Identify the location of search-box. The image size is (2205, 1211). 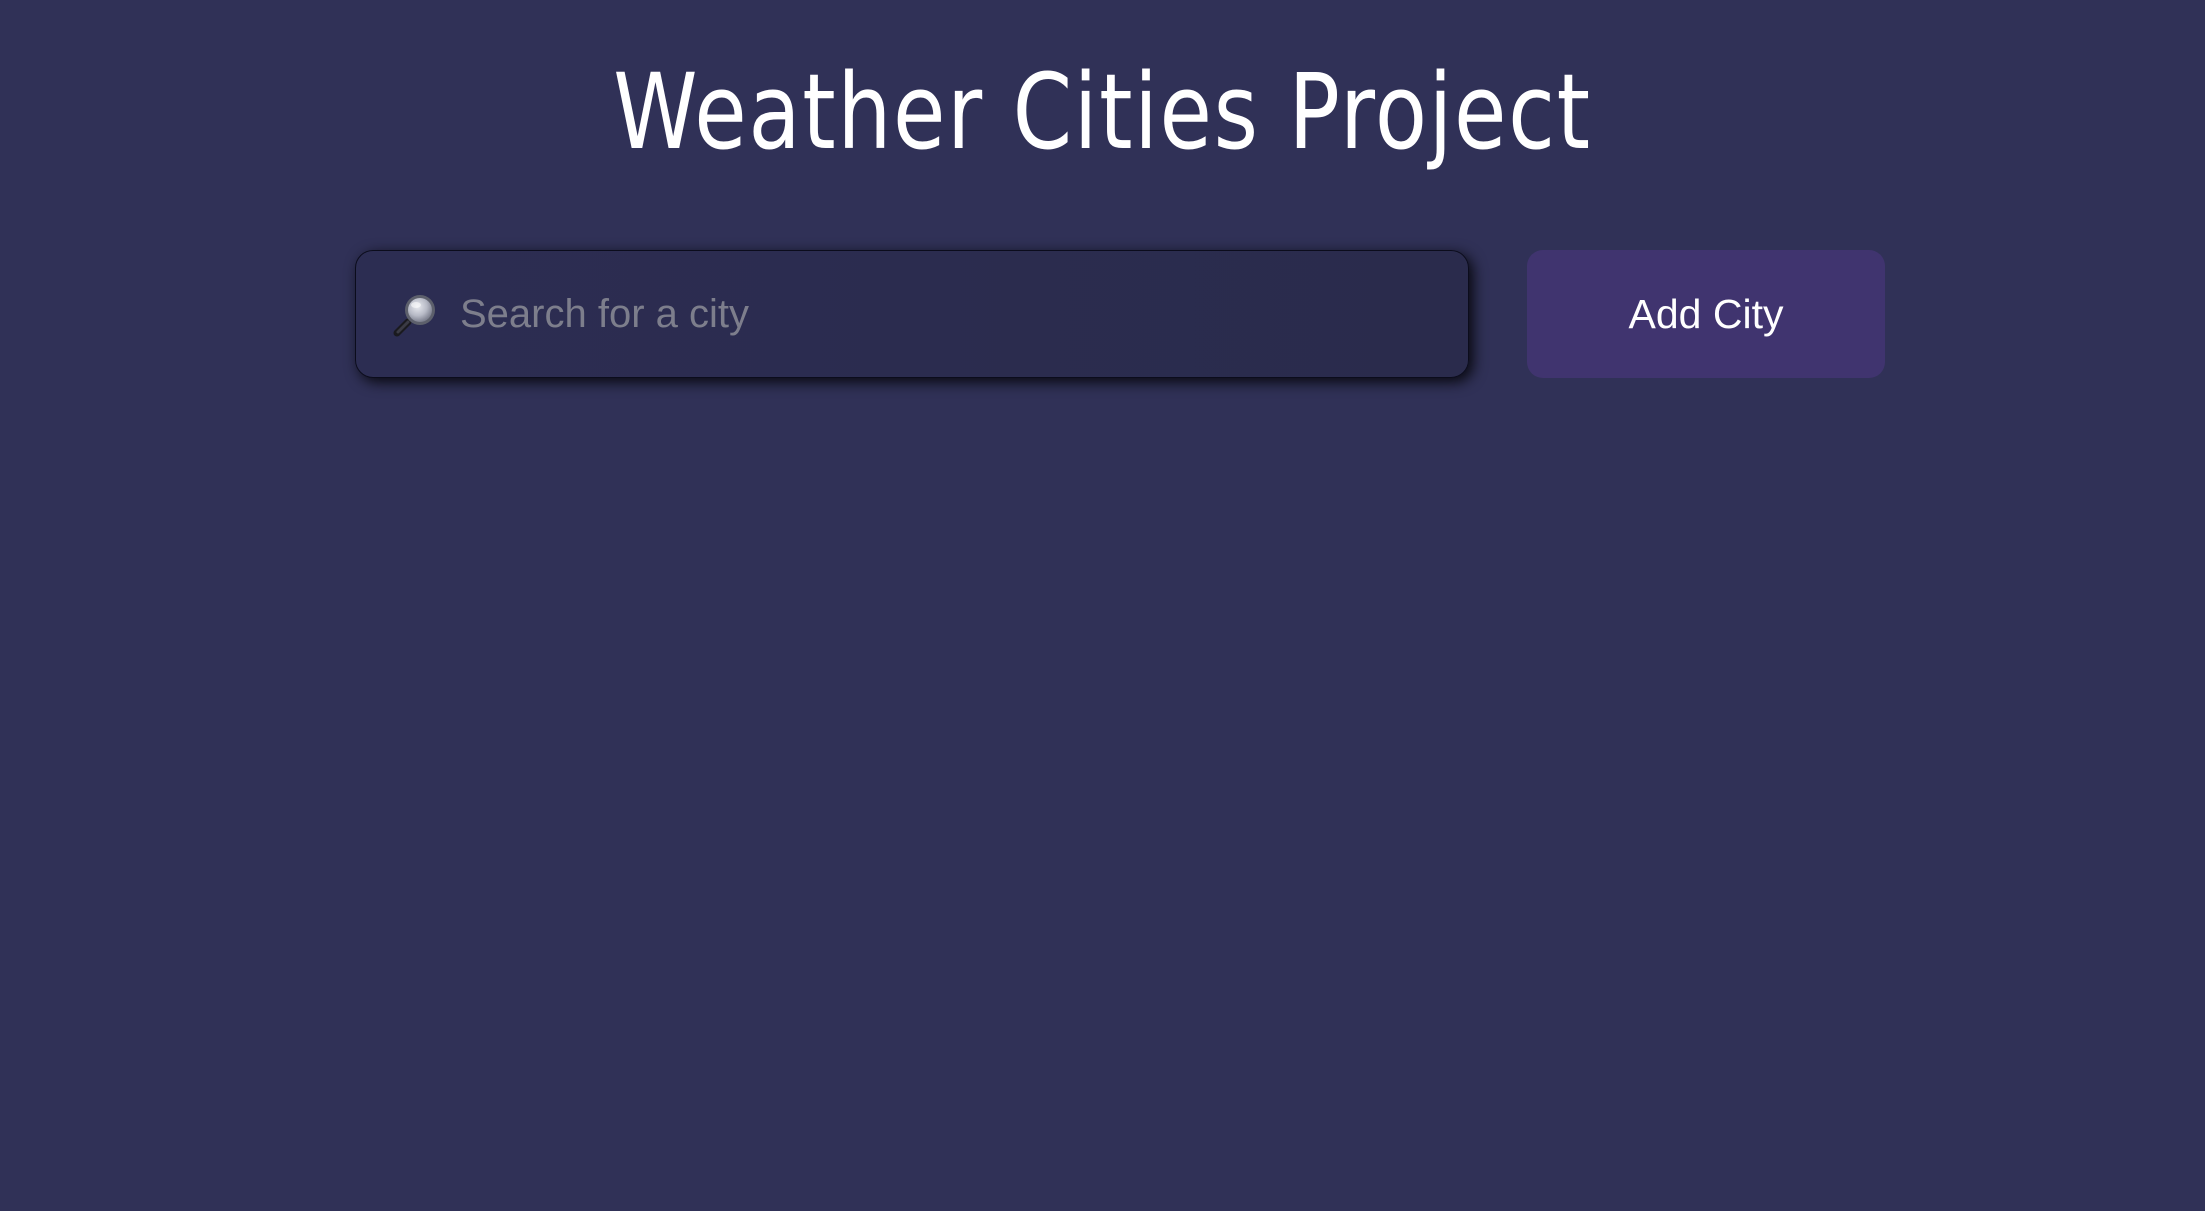
(912, 314).